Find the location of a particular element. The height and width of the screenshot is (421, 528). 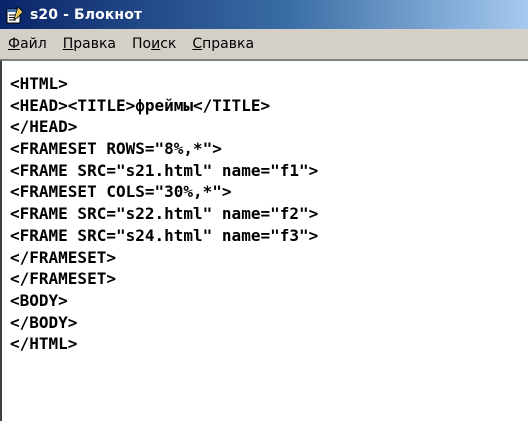

menu-edit-accel: П is located at coordinates (68, 44).